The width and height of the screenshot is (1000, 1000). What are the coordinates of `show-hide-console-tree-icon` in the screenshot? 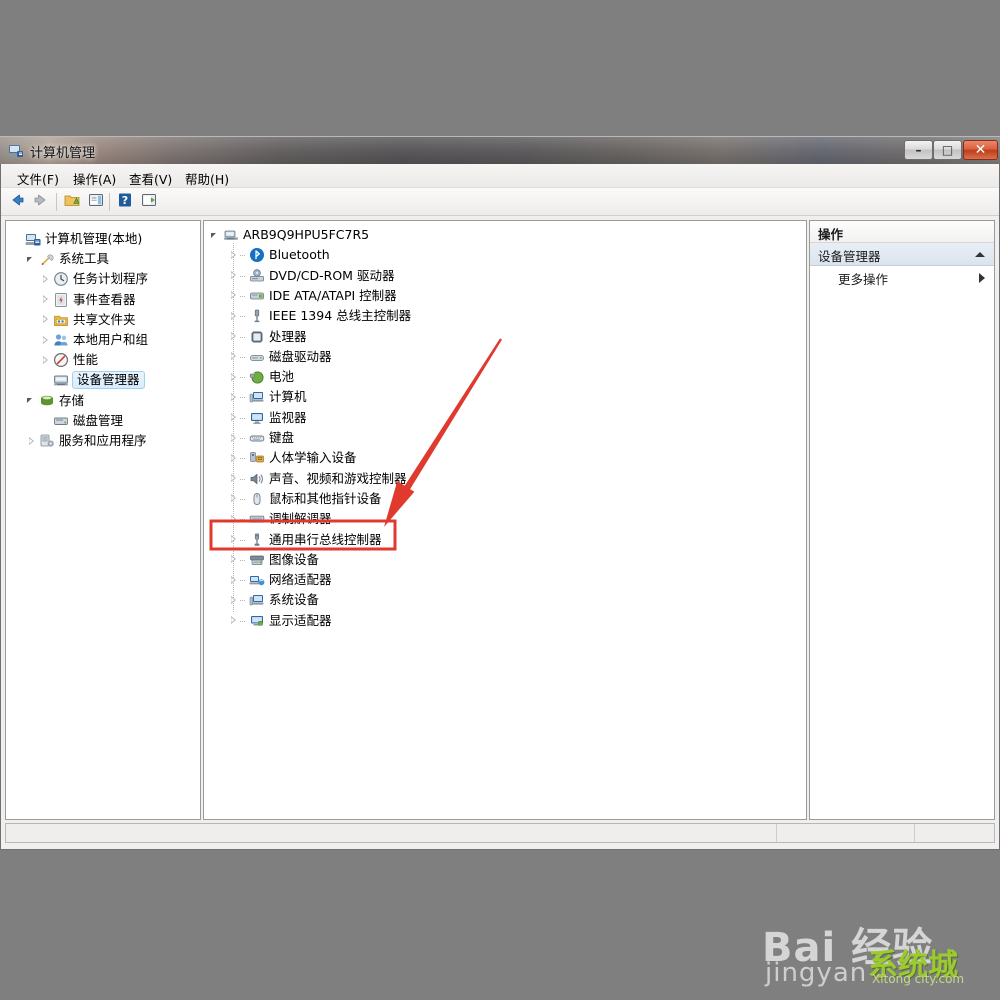 It's located at (151, 202).